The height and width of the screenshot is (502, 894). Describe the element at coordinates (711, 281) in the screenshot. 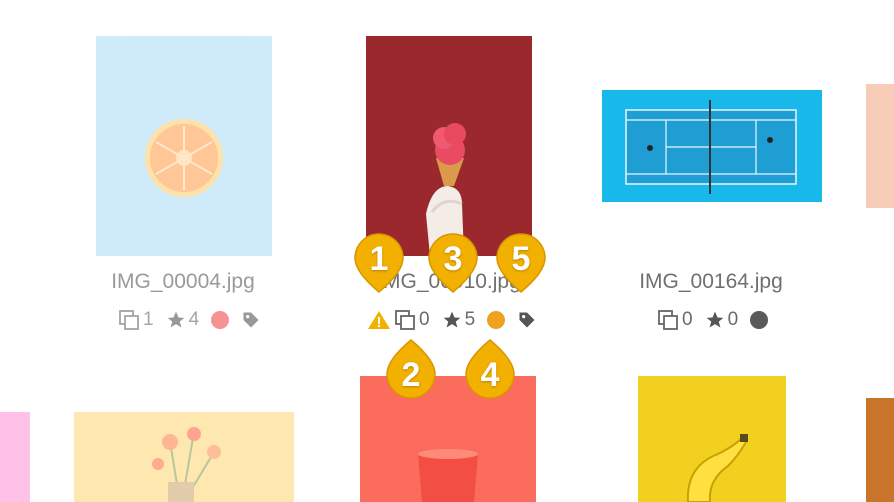

I see `filename-label: IMG_00164.jpg` at that location.